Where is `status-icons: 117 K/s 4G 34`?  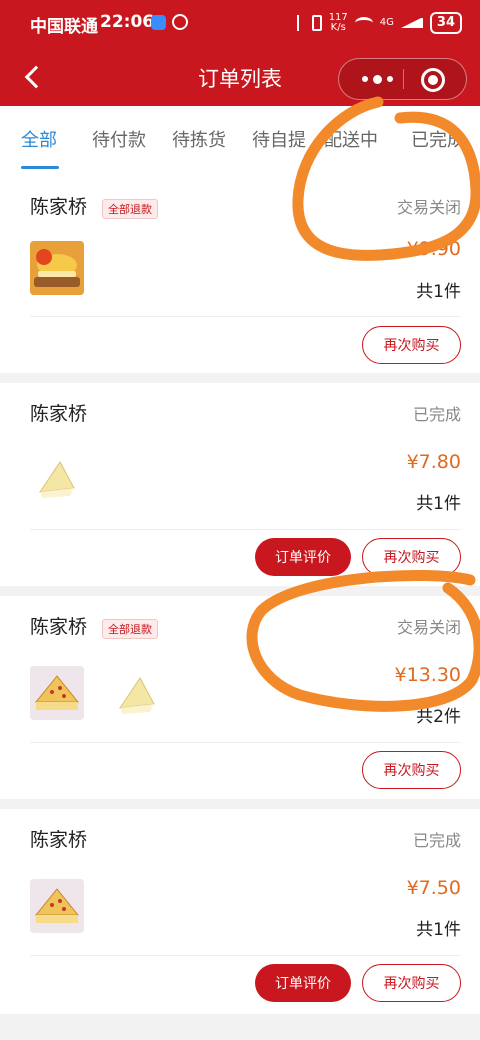 status-icons: 117 K/s 4G 34 is located at coordinates (379, 23).